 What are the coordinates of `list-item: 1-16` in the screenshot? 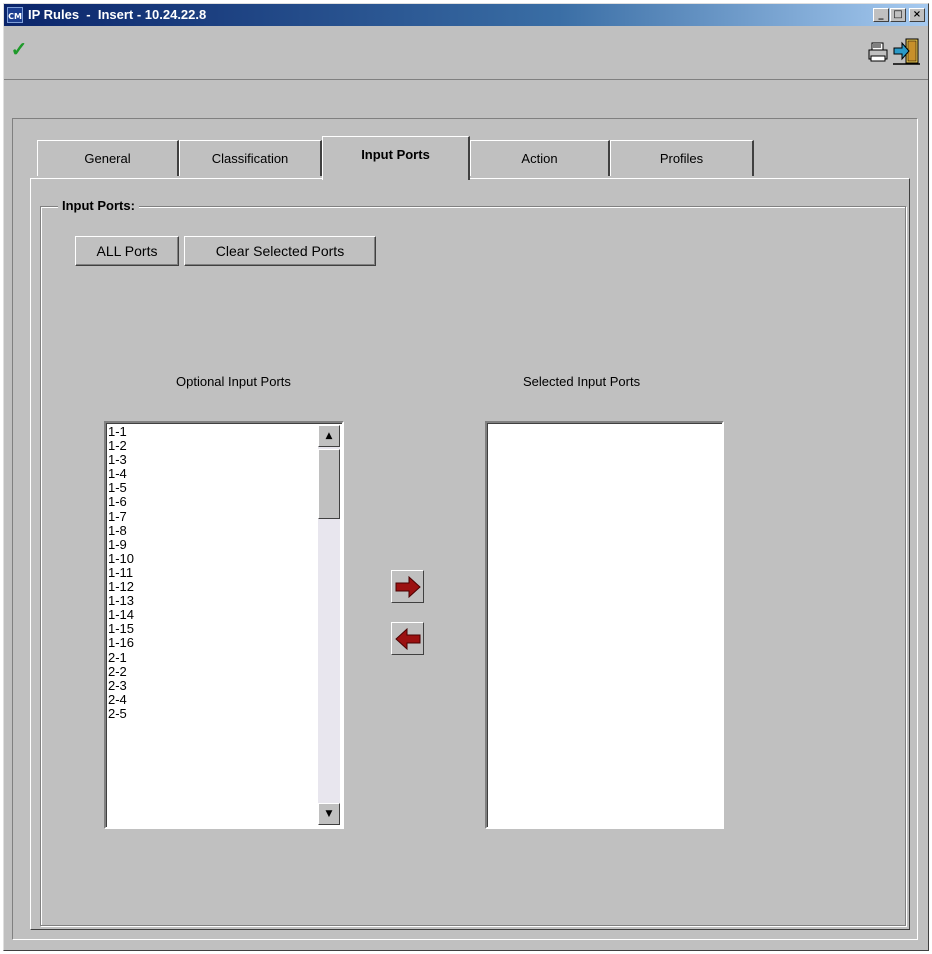 It's located at (213, 643).